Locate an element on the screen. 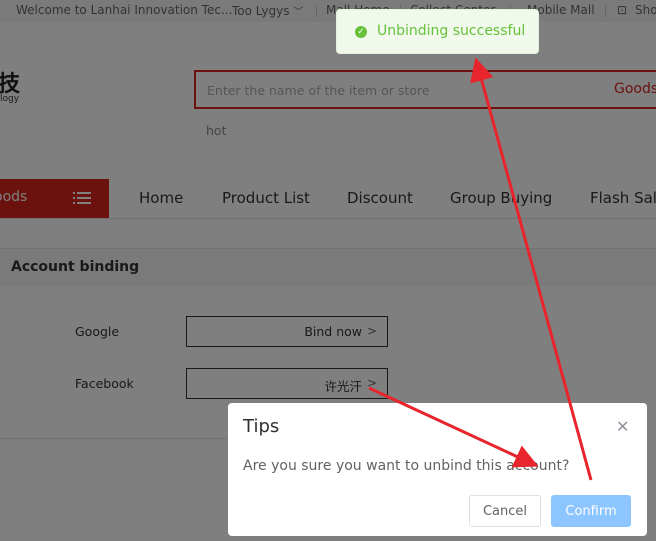 The height and width of the screenshot is (541, 656). close-icon: ✕ is located at coordinates (622, 427).